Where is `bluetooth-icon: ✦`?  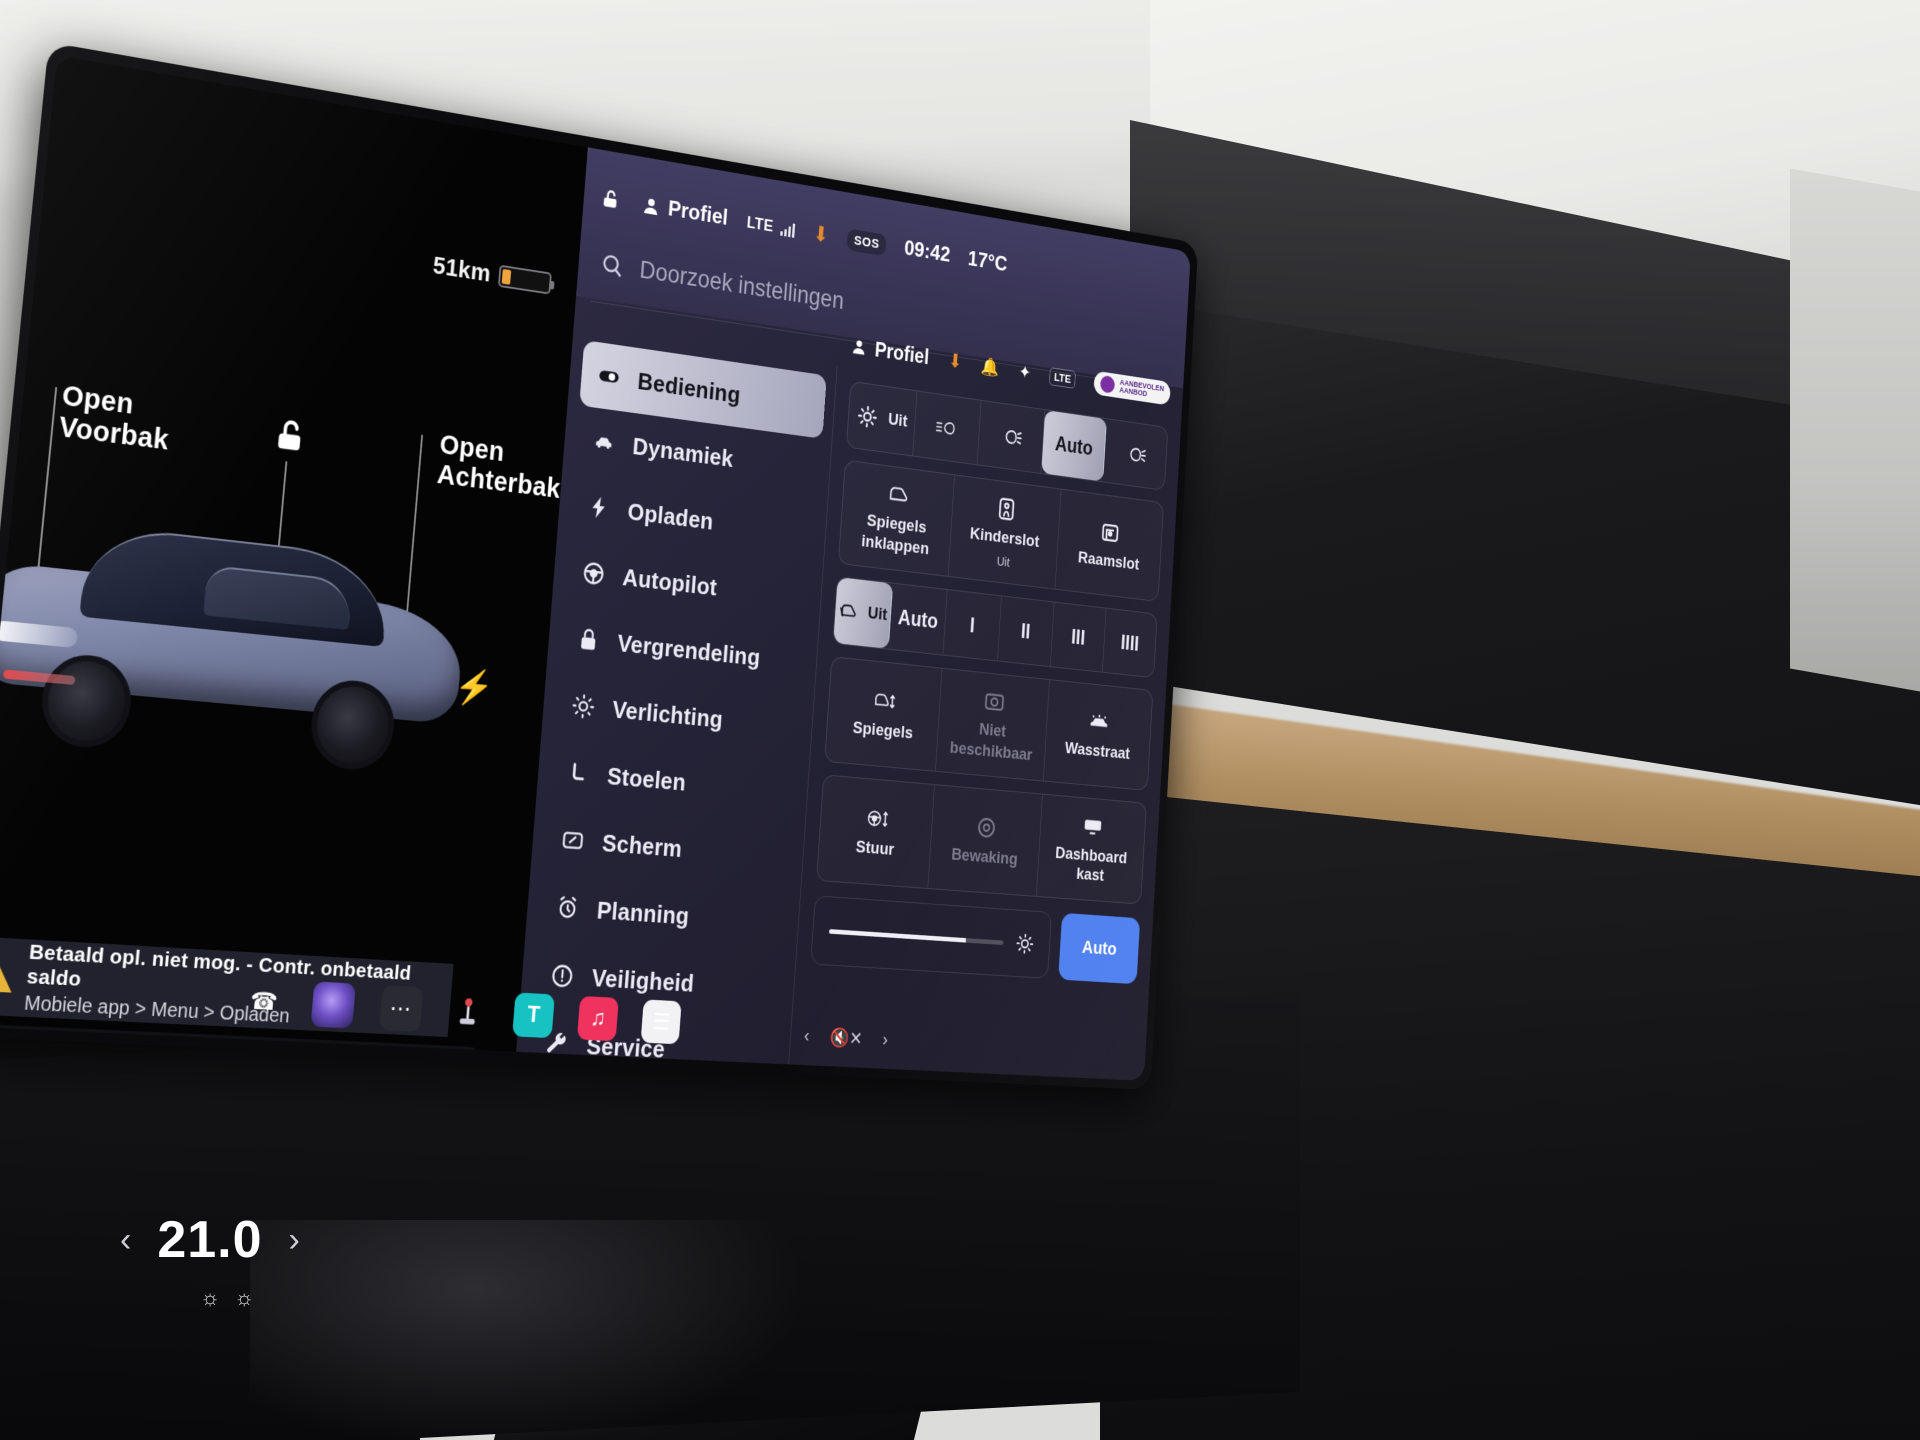
bluetooth-icon: ✦ is located at coordinates (1025, 371).